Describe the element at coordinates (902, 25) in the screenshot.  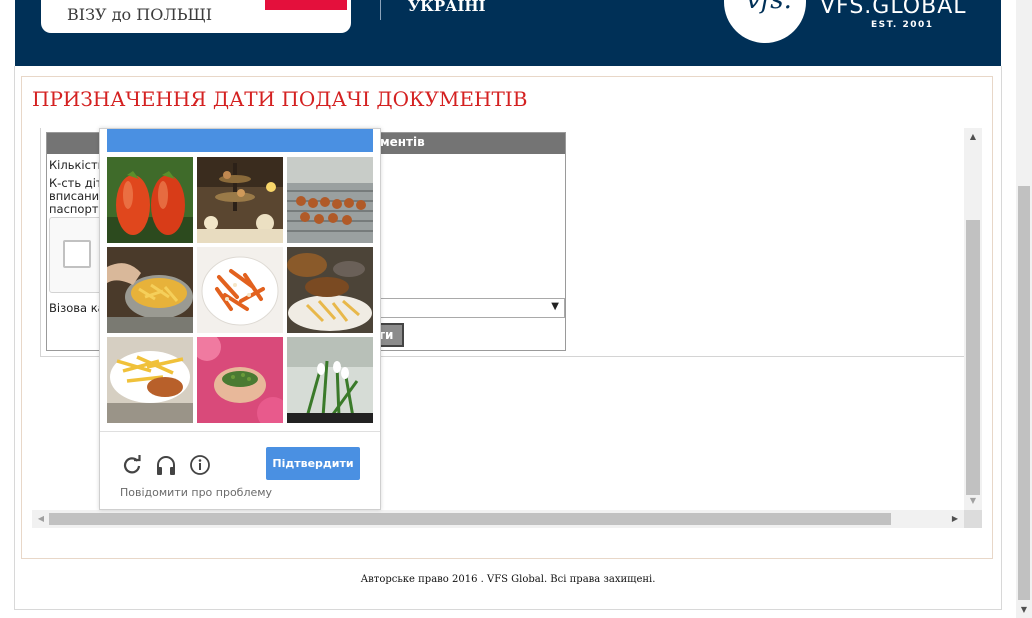
I see `brand-est: EST. 2001` at that location.